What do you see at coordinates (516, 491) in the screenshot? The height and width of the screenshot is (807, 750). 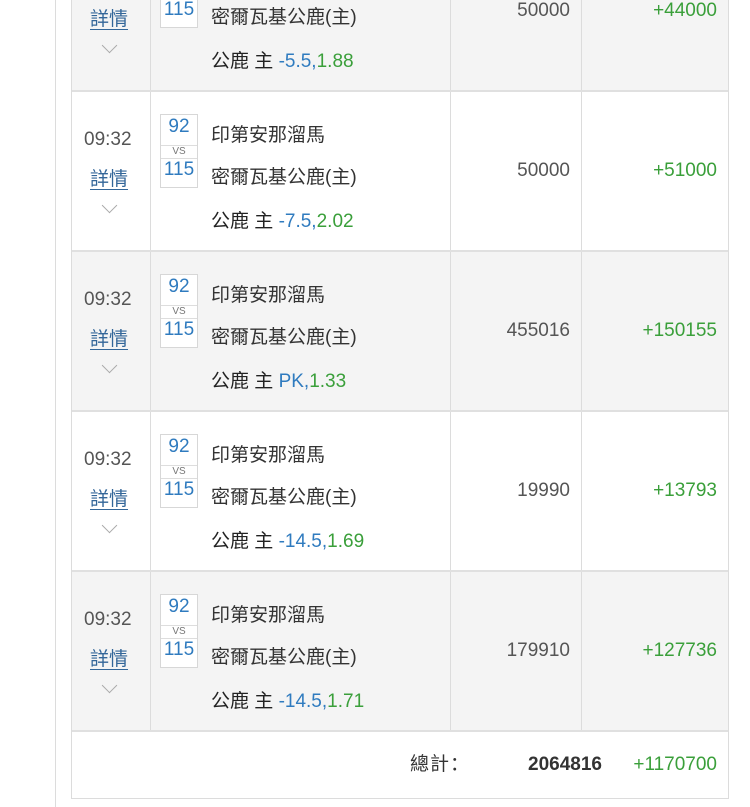 I see `bet-amount: 19990` at bounding box center [516, 491].